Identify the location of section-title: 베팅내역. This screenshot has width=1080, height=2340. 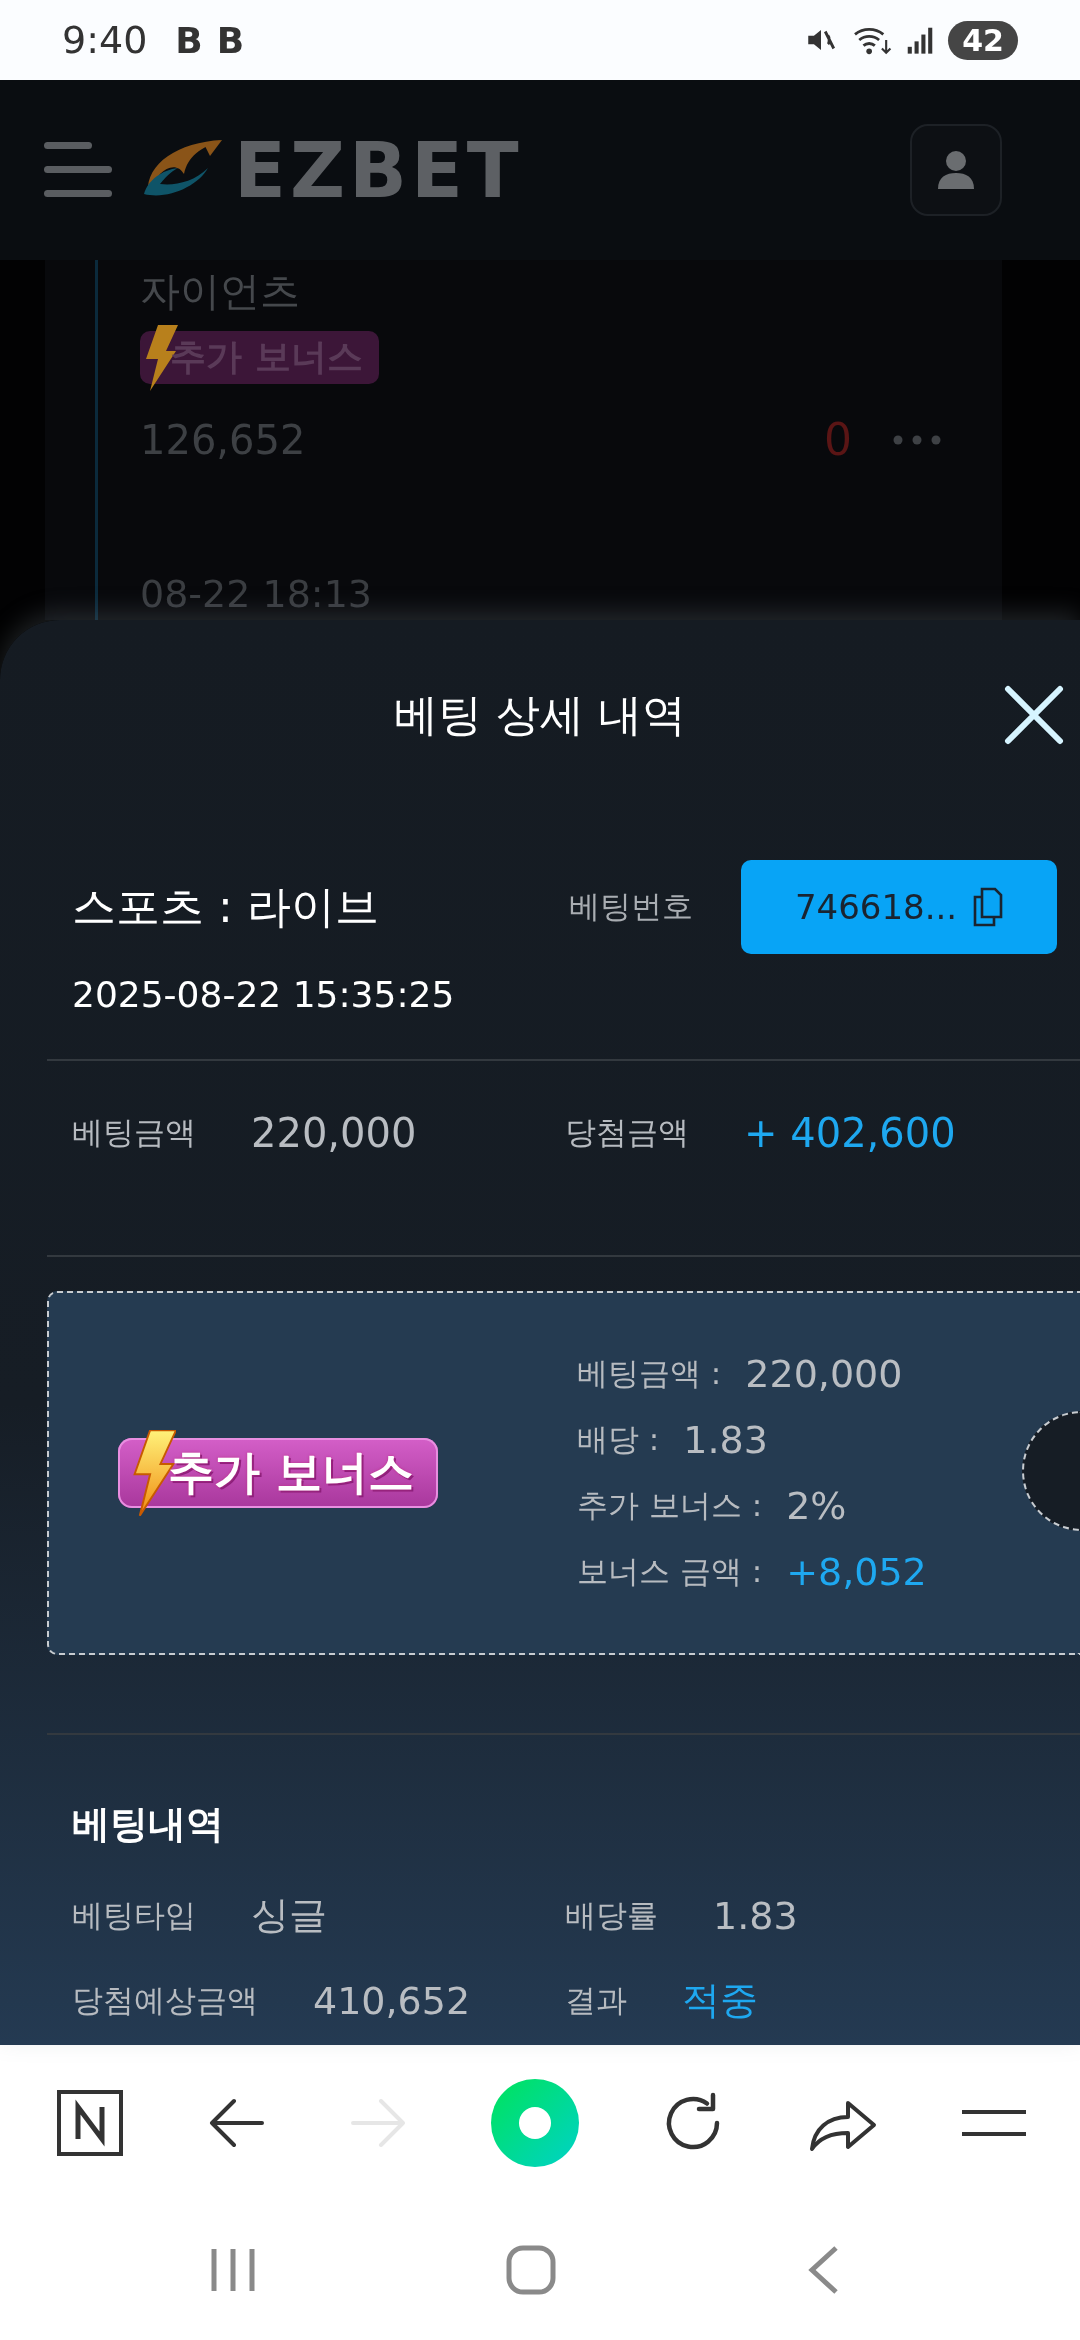
(148, 1824).